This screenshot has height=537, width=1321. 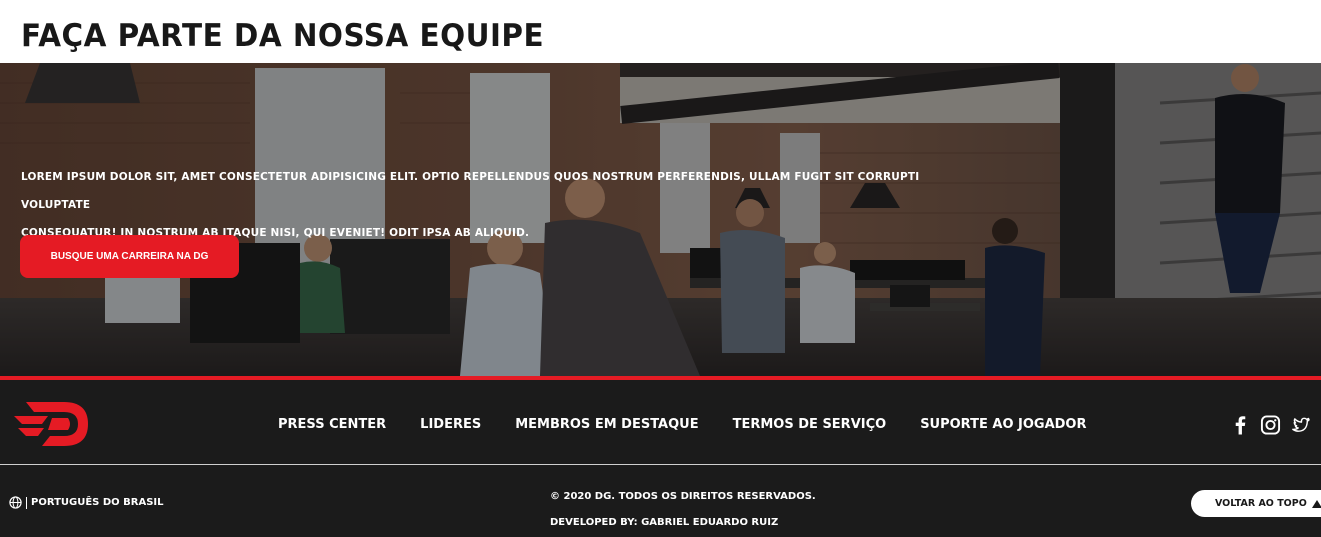 What do you see at coordinates (450, 424) in the screenshot?
I see `nav-lideres: LIDERES` at bounding box center [450, 424].